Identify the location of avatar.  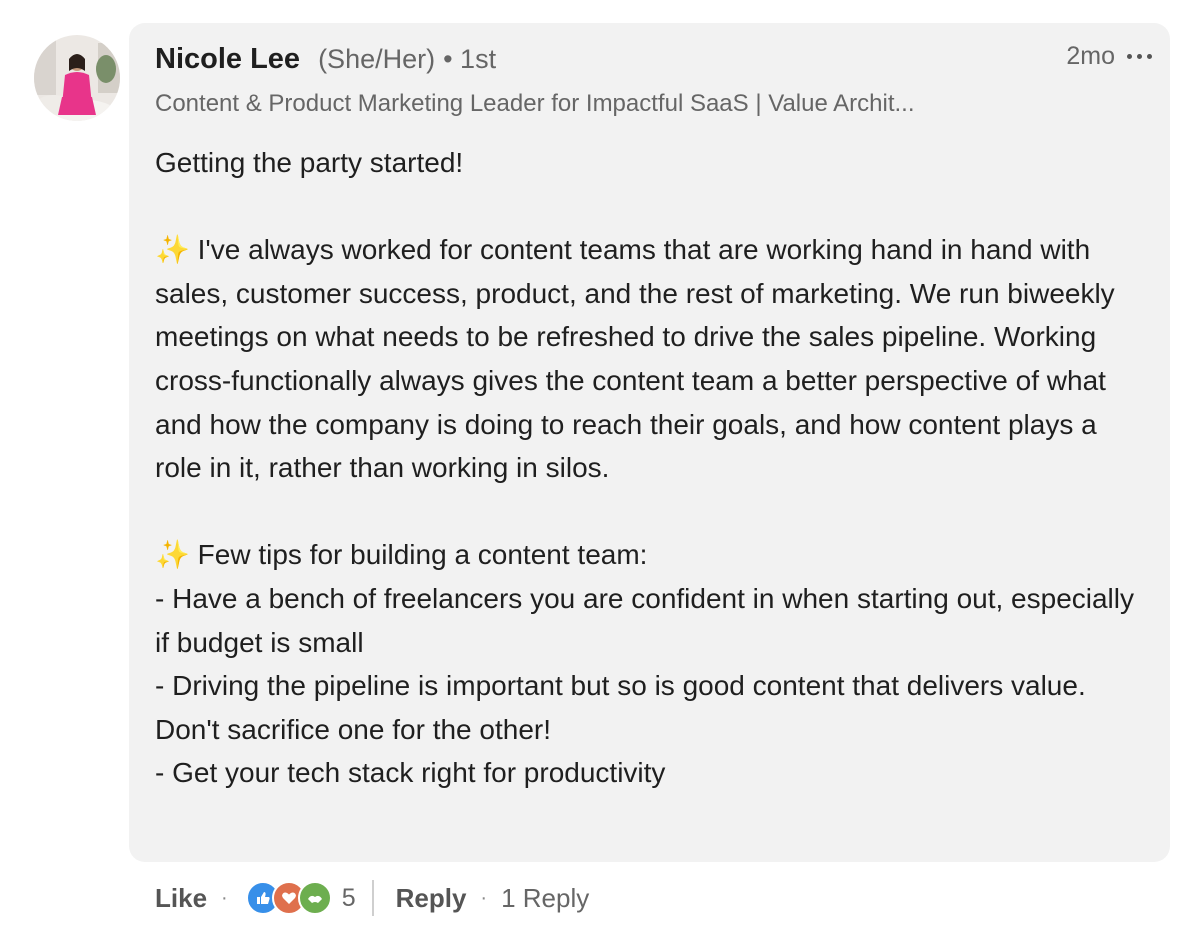
(77, 78).